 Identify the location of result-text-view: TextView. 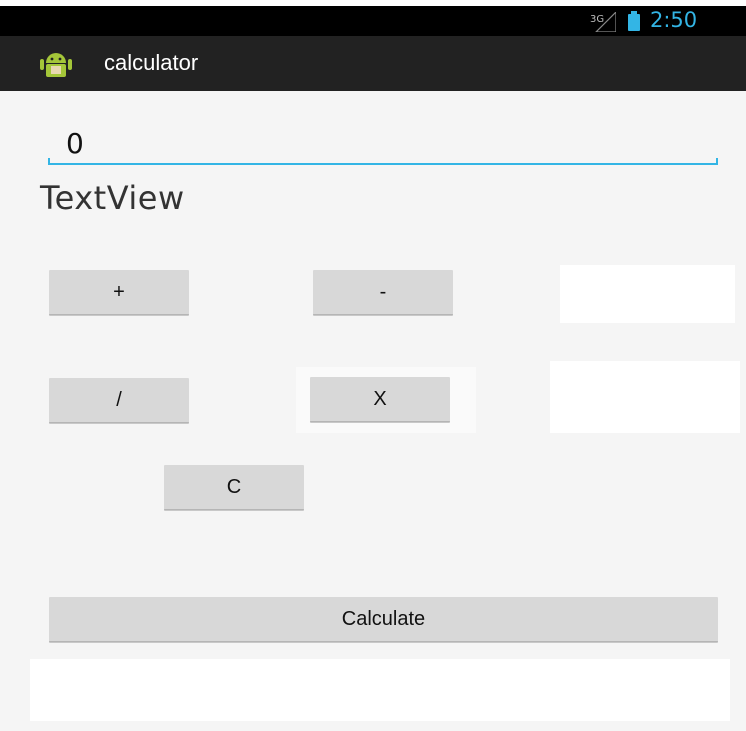
(112, 198).